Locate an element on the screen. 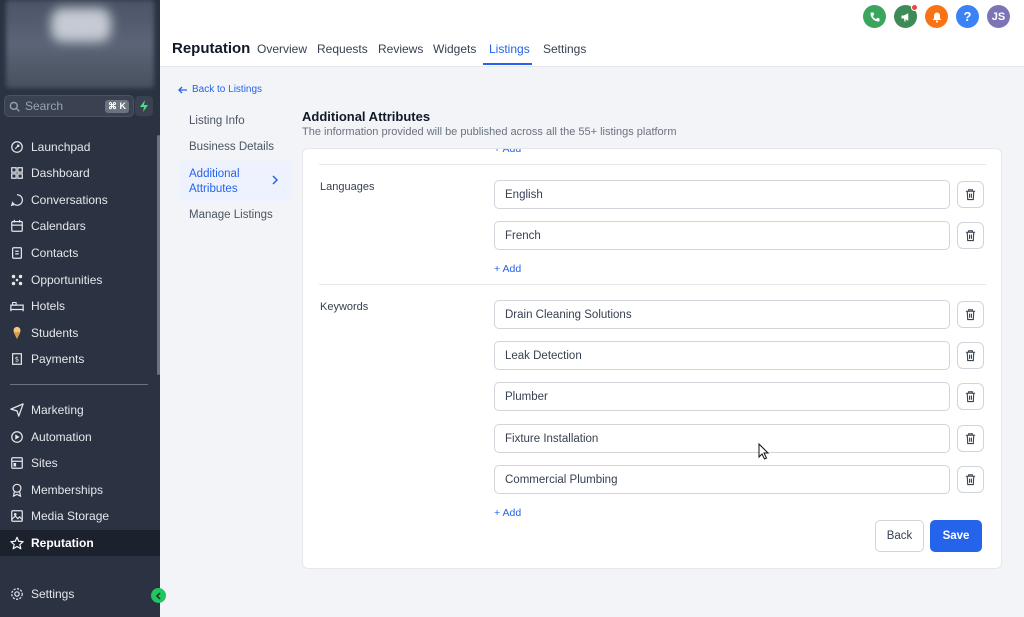 This screenshot has height=617, width=1024. sidebar-item-hotels: Hotels is located at coordinates (80, 306).